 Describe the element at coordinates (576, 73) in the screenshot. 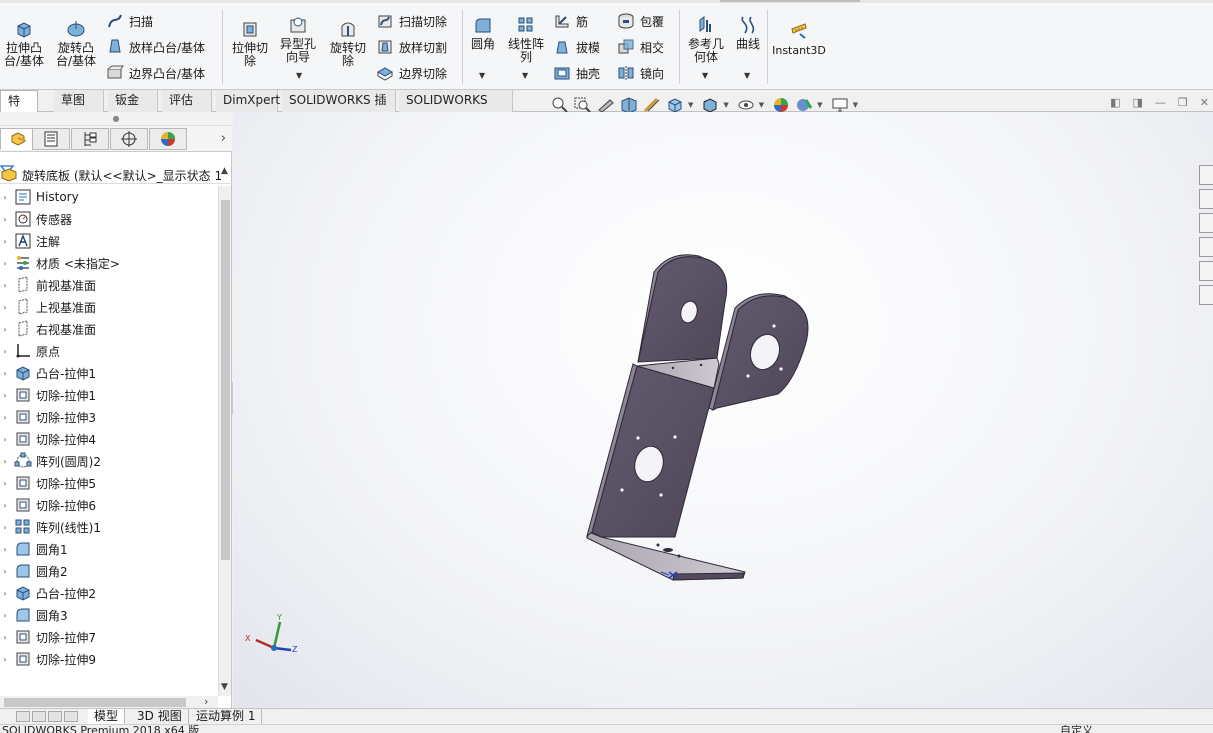

I see `shell-button: 抽壳` at that location.